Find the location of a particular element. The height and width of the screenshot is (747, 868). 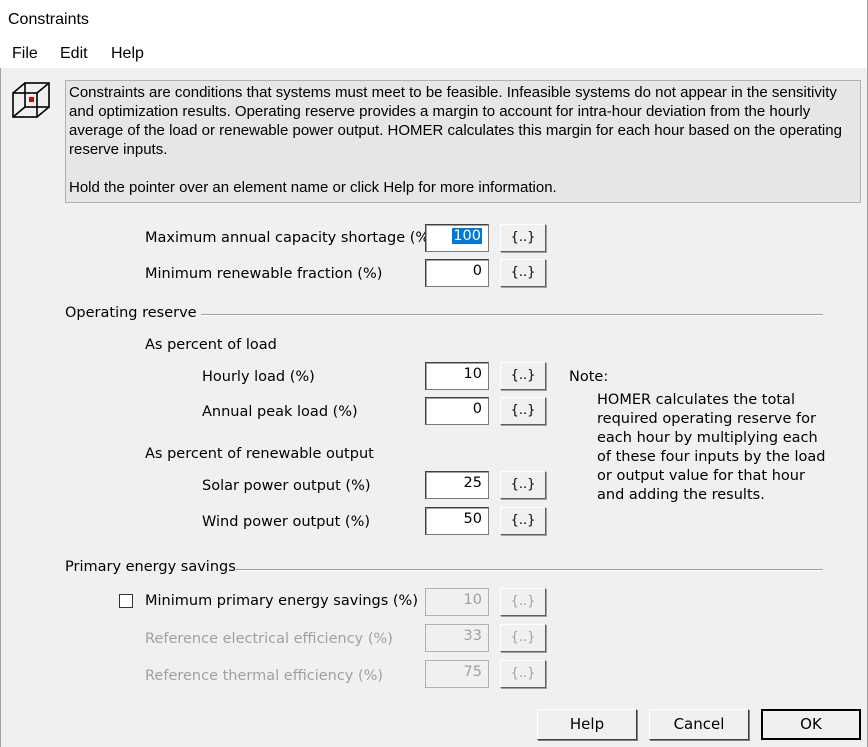

percent-of-load-heading: As percent of load is located at coordinates (211, 345).